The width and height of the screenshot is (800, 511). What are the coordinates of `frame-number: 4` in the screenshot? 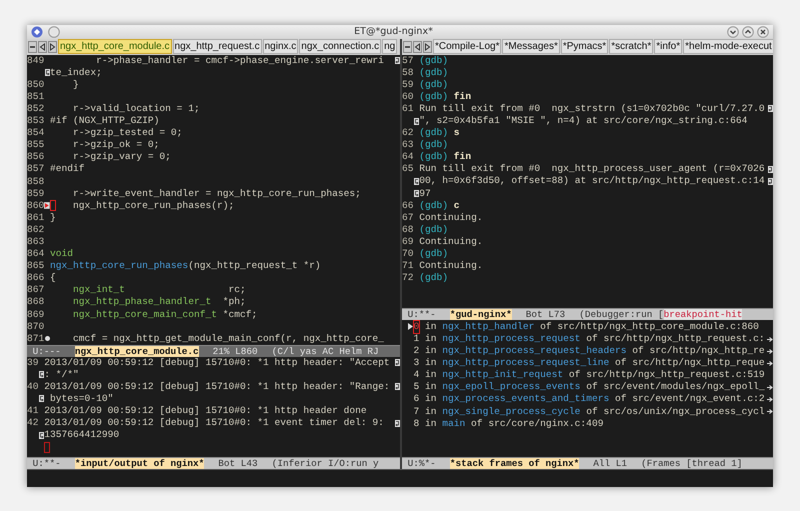 It's located at (417, 375).